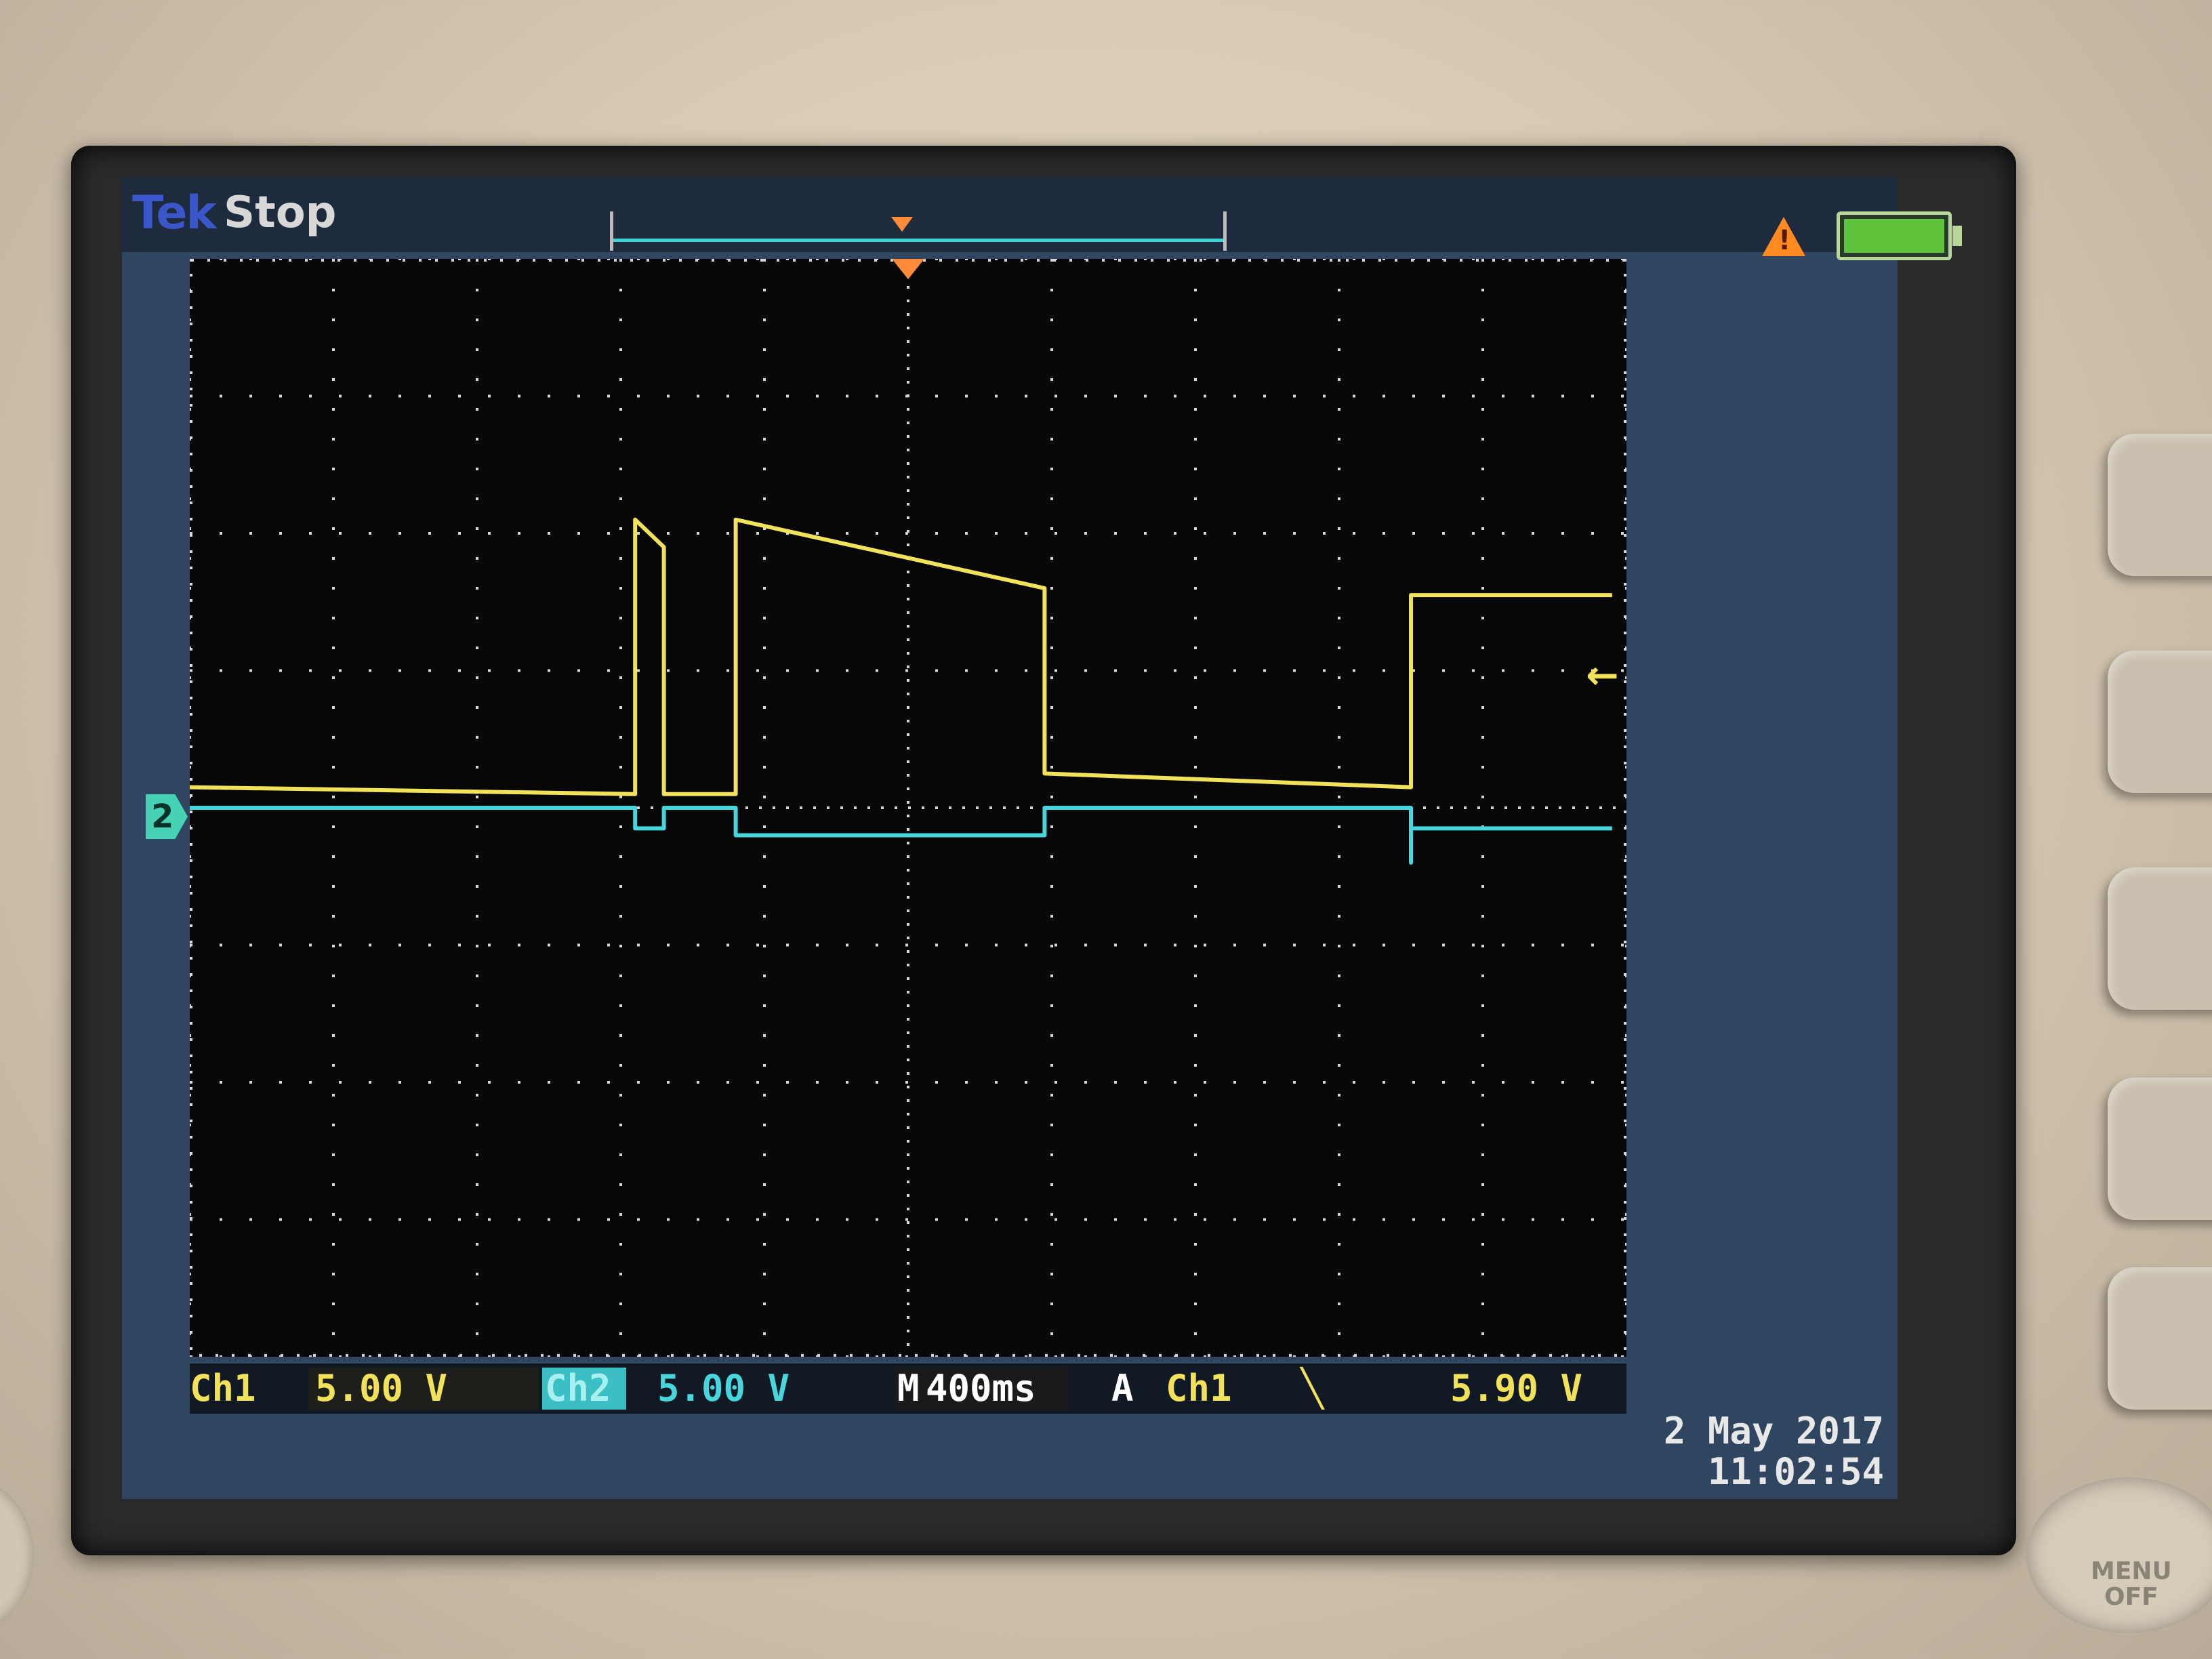  Describe the element at coordinates (280, 213) in the screenshot. I see `acquisition-status: Stop` at that location.